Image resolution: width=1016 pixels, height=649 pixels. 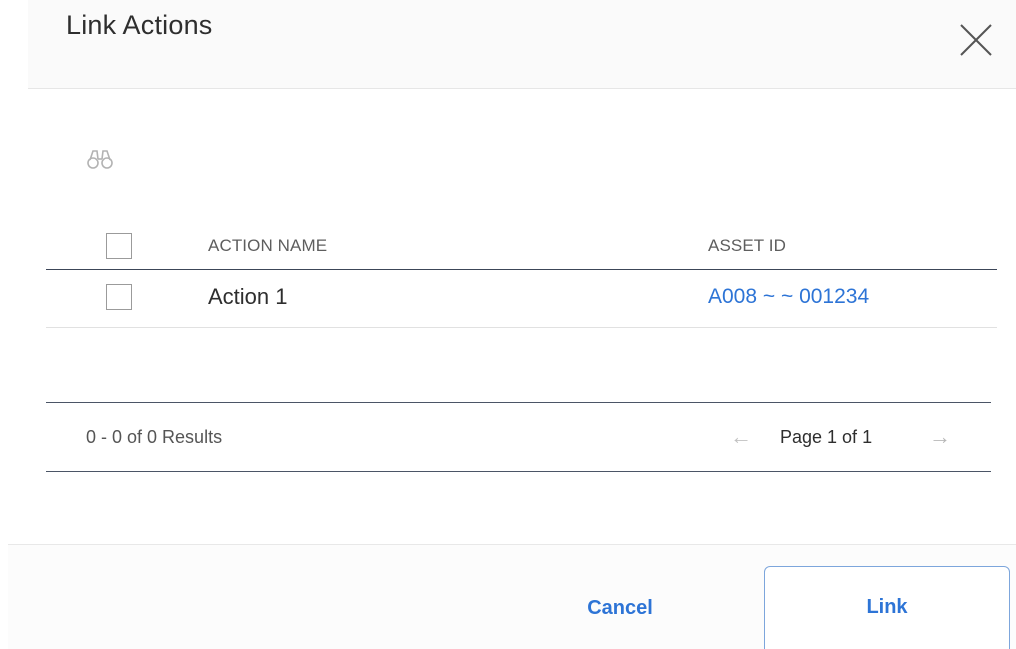 I want to click on link-button: Link, so click(x=887, y=607).